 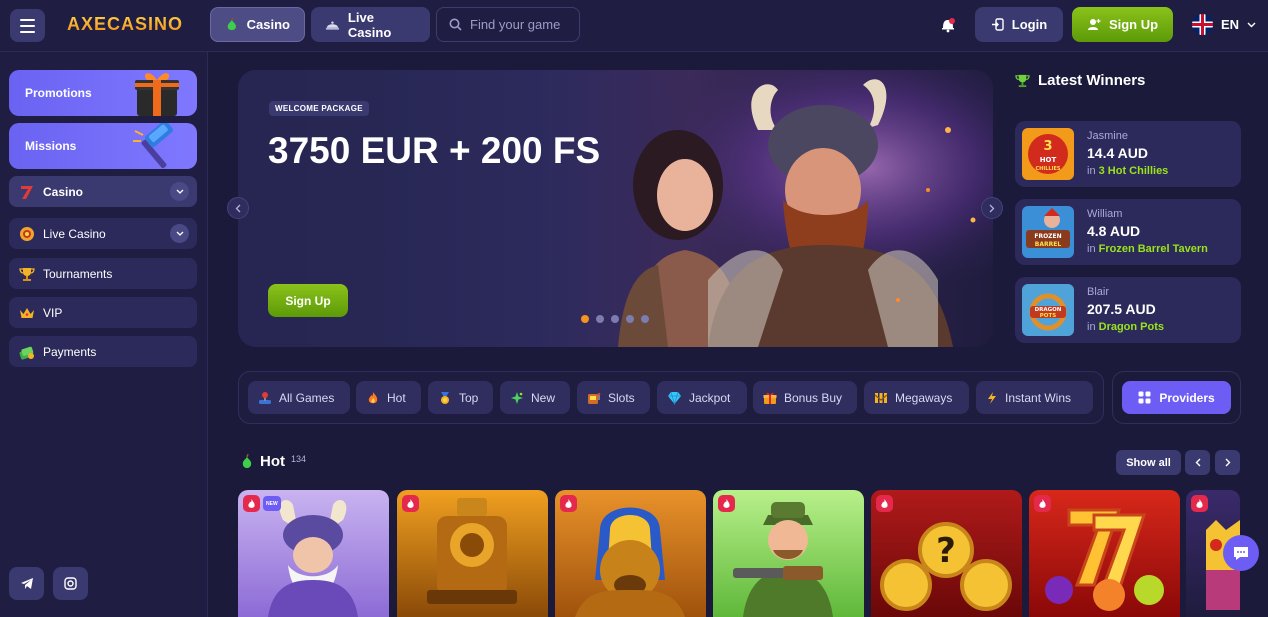 What do you see at coordinates (58, 93) in the screenshot?
I see `promotions-label: Promotions` at bounding box center [58, 93].